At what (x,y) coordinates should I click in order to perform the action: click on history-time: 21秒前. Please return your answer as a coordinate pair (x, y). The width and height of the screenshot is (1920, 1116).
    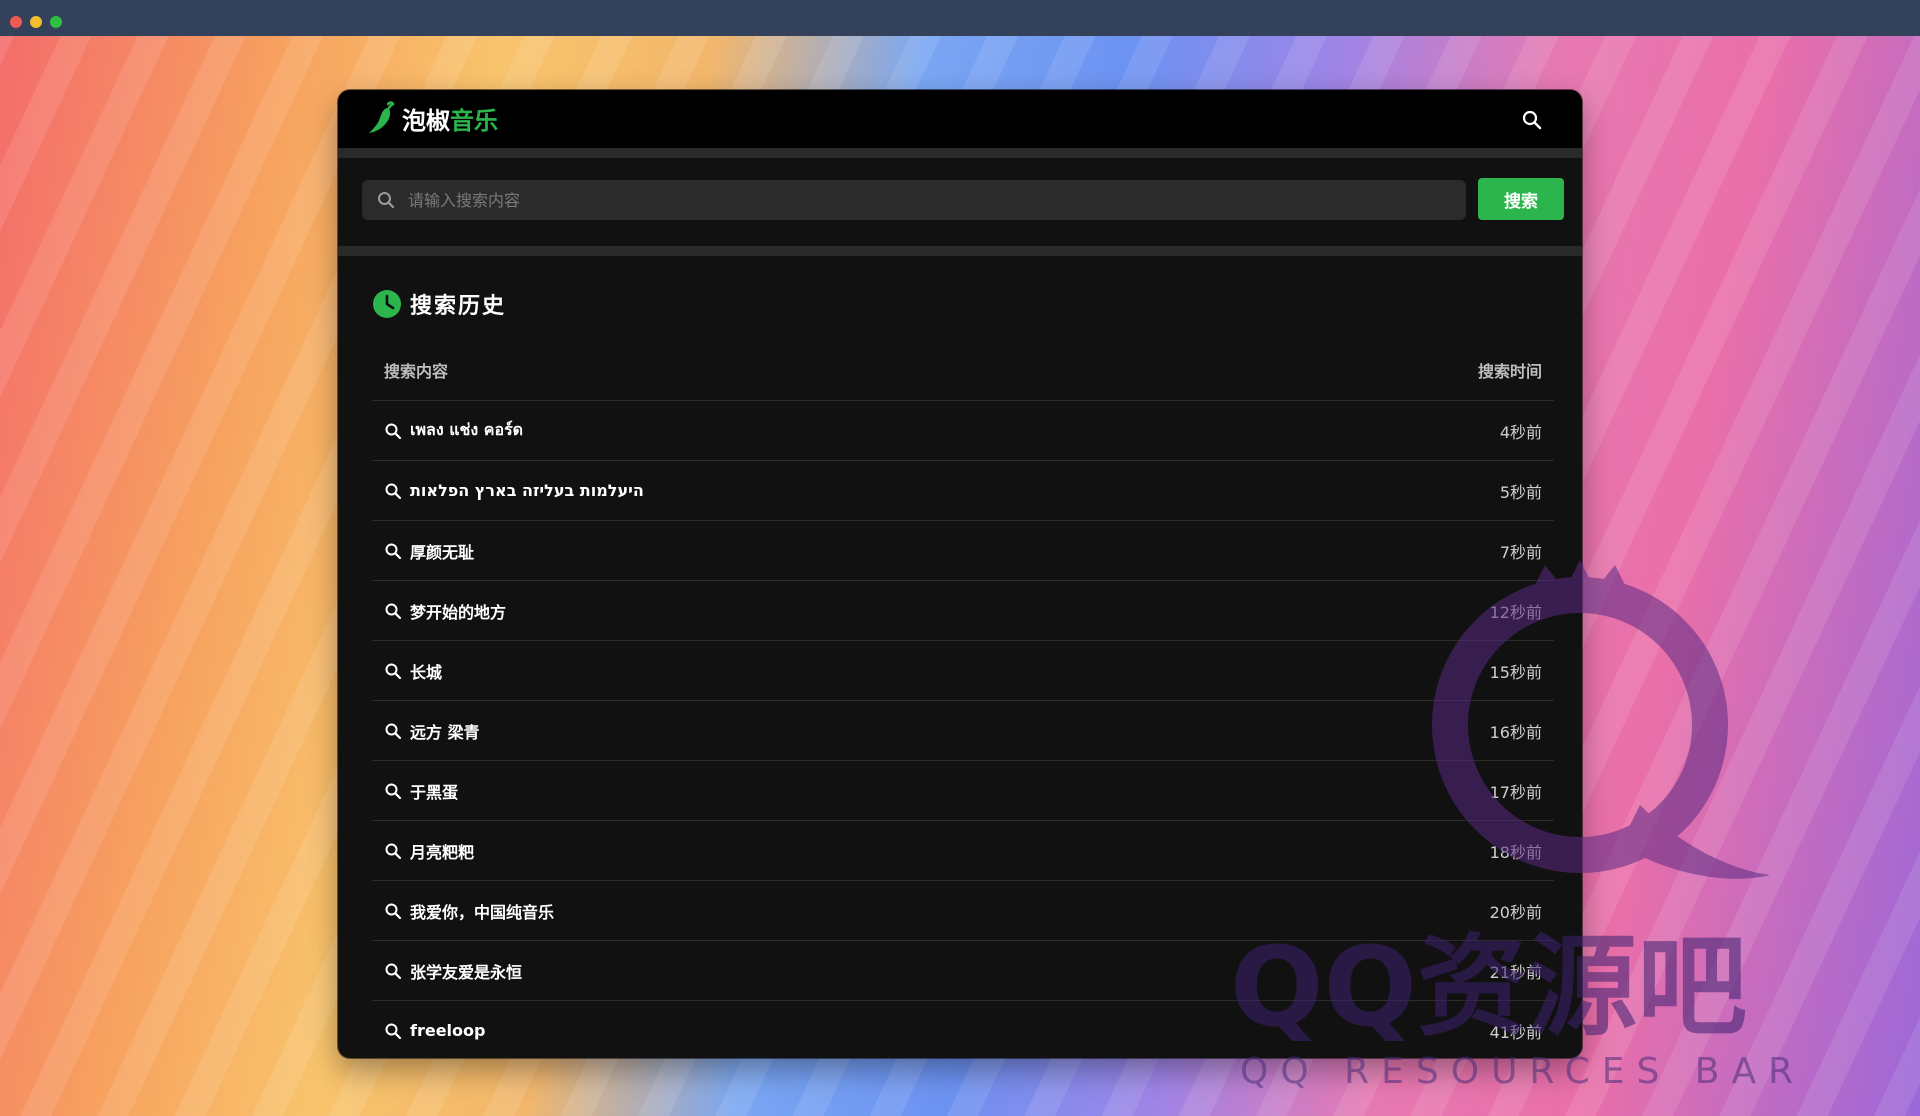
    Looking at the image, I should click on (1515, 972).